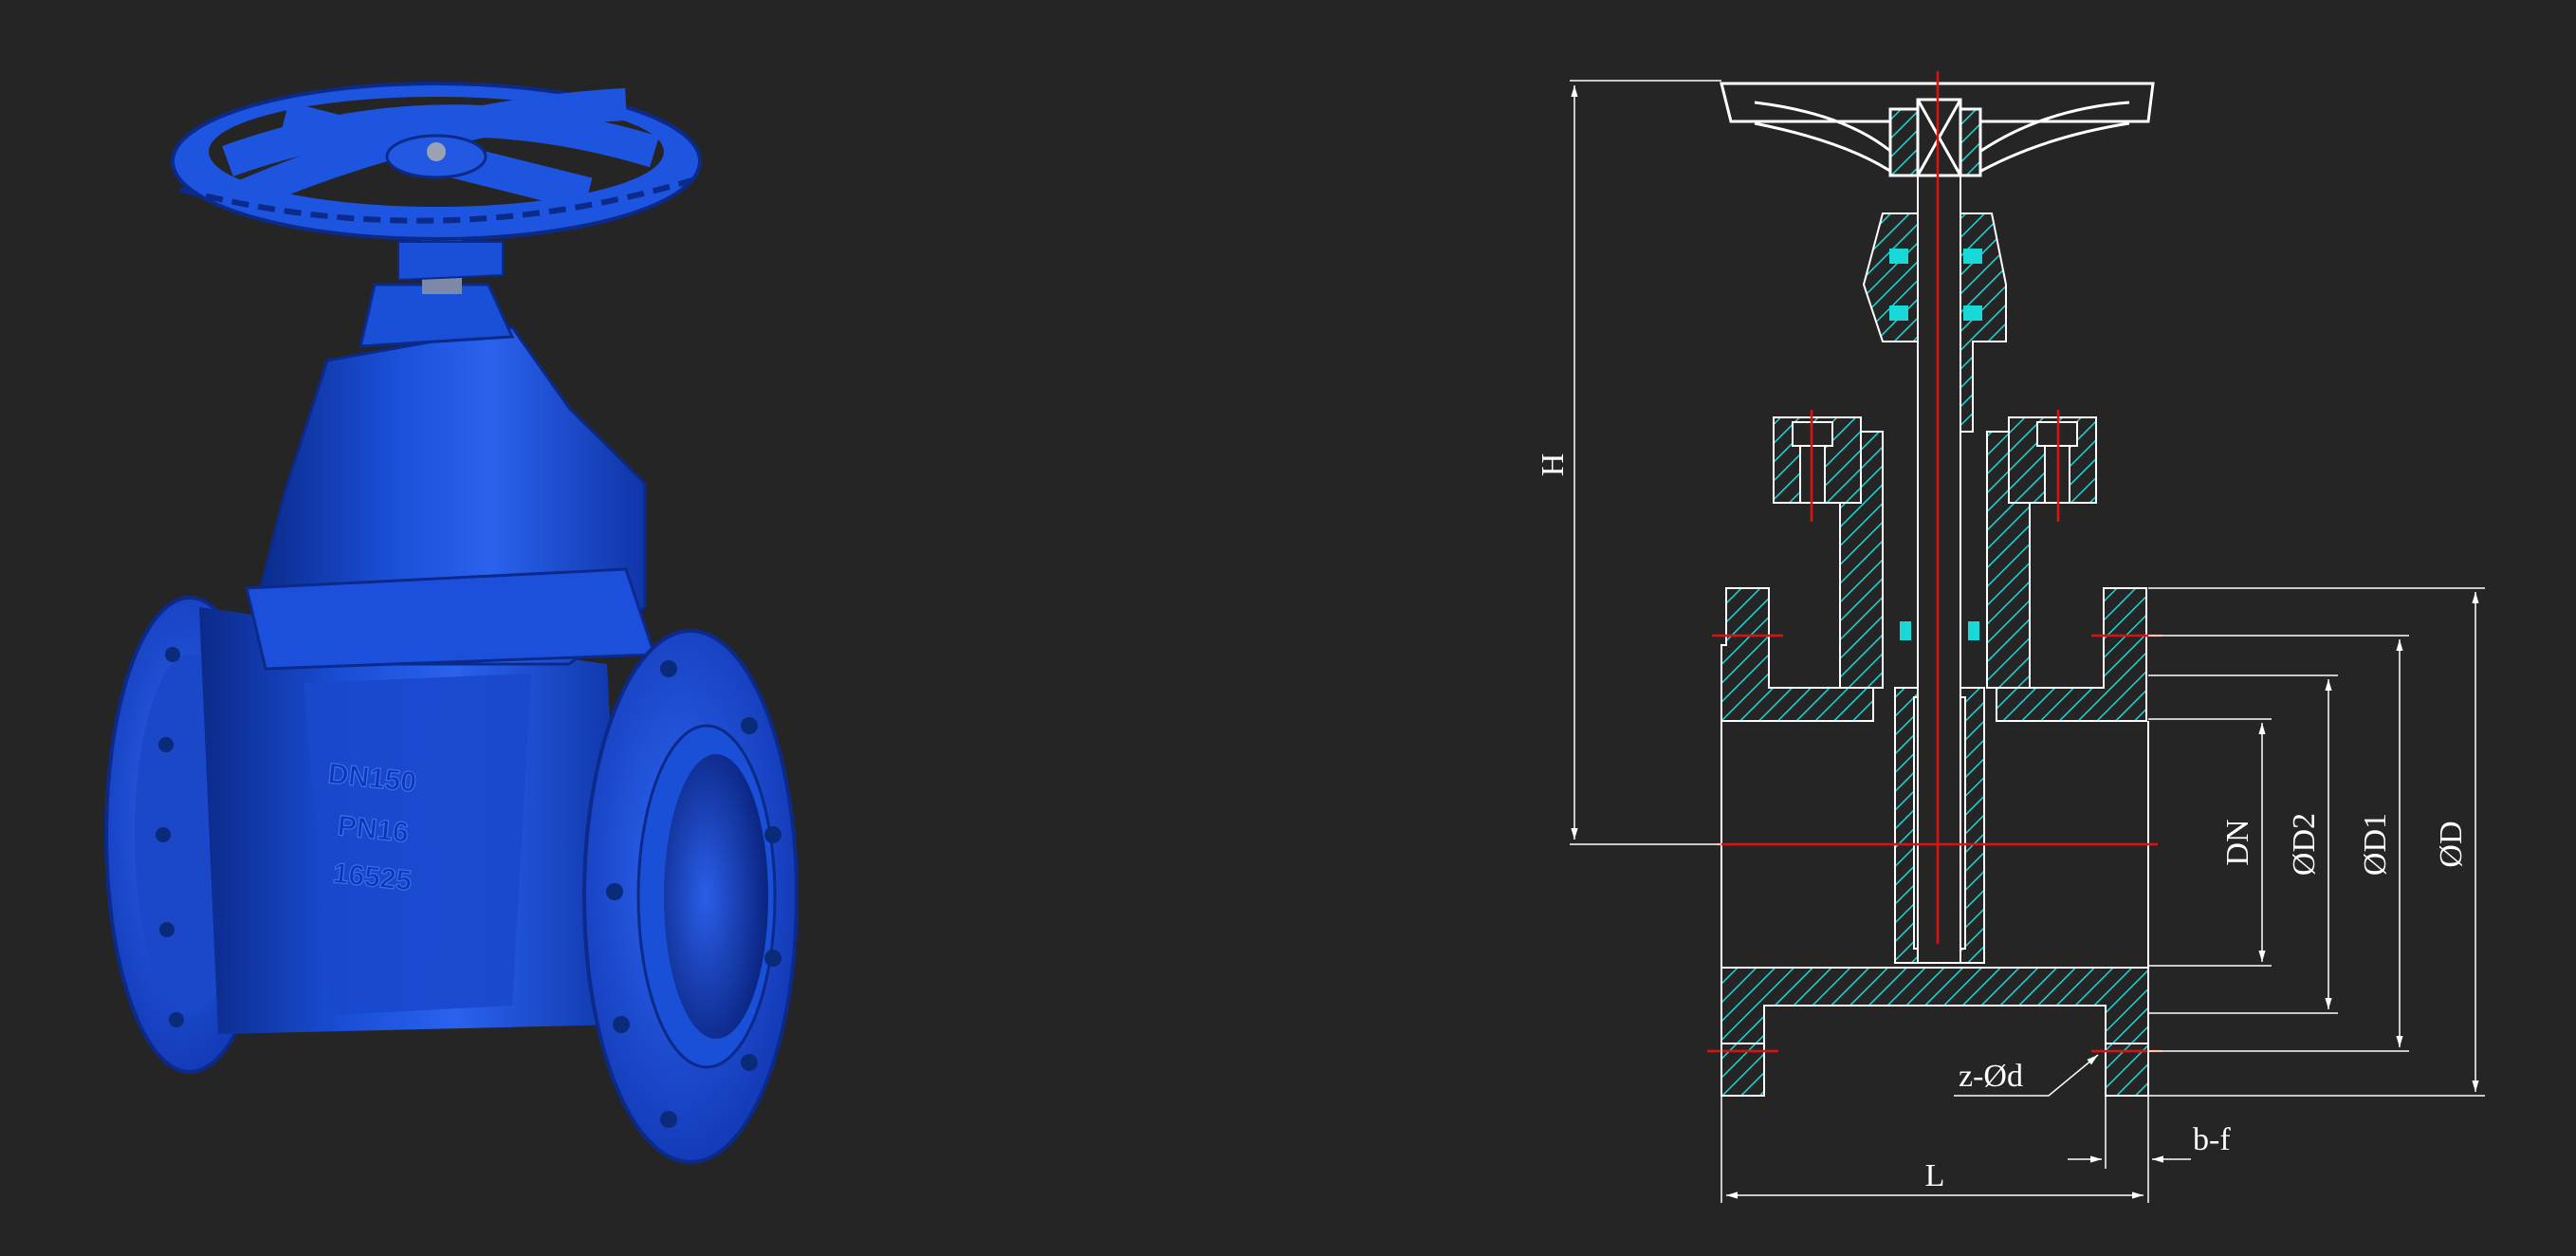 The image size is (2576, 1256). Describe the element at coordinates (1934, 633) in the screenshot. I see `body-section` at that location.